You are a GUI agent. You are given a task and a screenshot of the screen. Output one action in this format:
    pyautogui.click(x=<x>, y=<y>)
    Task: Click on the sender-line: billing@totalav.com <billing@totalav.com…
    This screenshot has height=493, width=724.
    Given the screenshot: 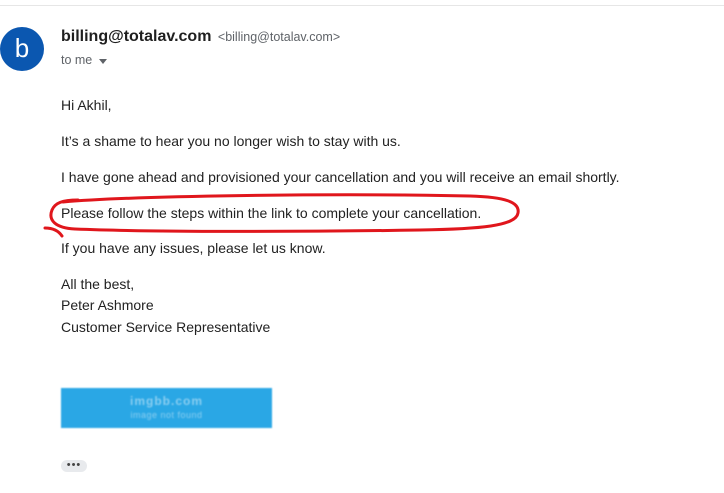 What is the action you would take?
    pyautogui.click(x=200, y=37)
    